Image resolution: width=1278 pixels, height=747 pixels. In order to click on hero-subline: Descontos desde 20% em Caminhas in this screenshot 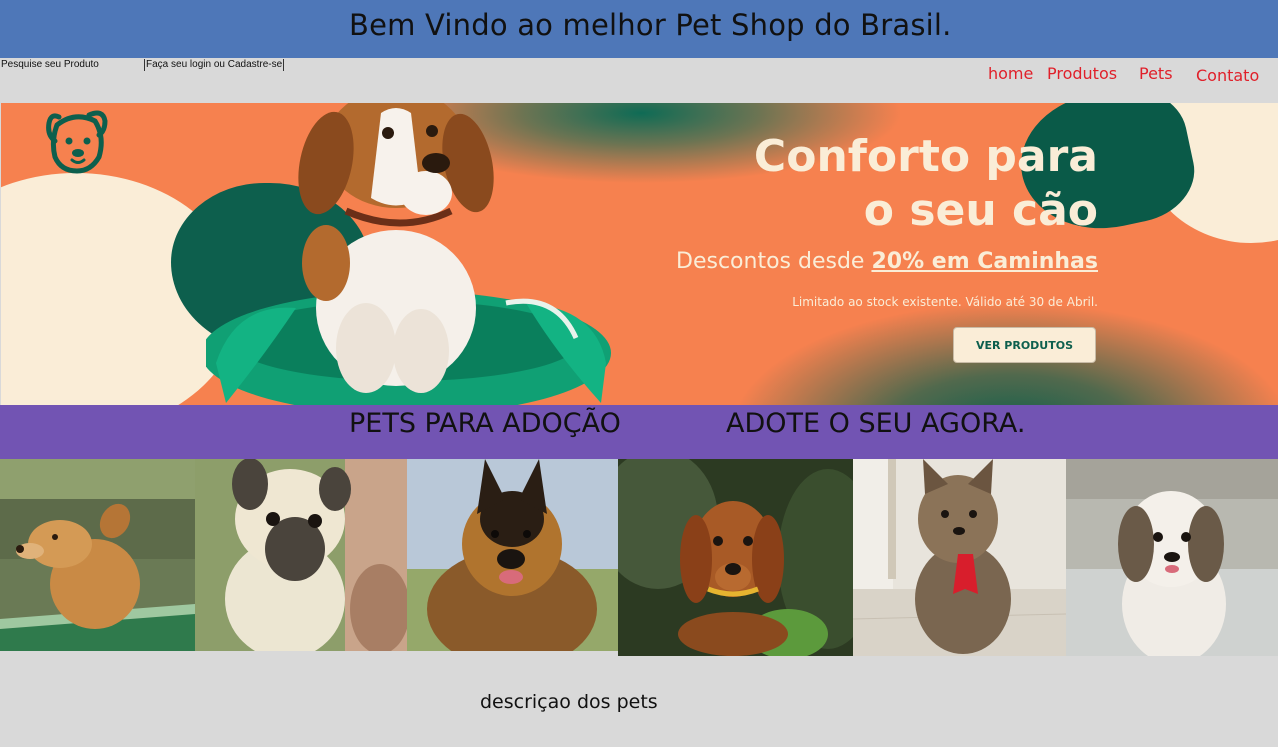, I will do `click(887, 261)`.